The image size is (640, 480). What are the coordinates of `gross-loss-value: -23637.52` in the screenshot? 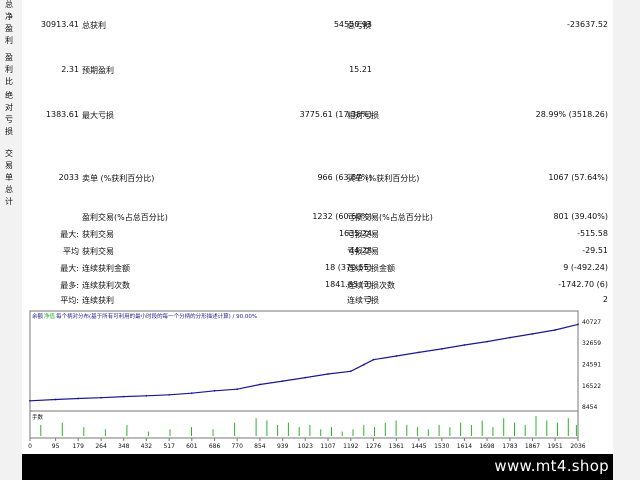 It's located at (587, 24).